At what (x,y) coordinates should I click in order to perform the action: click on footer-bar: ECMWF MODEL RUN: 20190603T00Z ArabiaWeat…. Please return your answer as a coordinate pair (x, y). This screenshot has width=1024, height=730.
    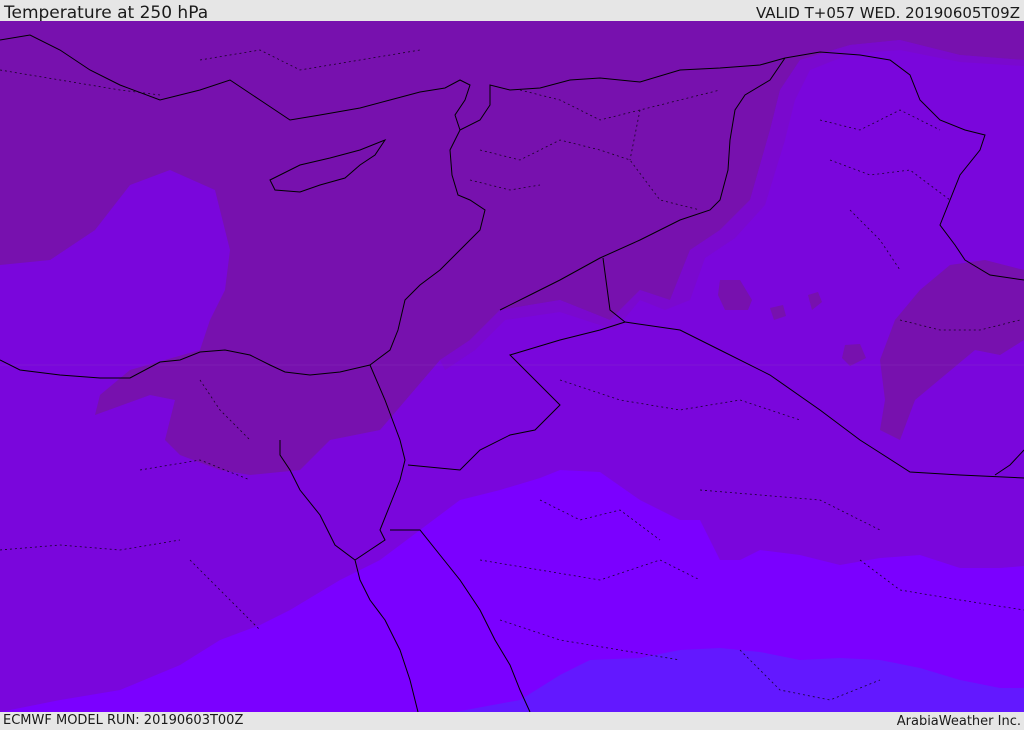
    Looking at the image, I should click on (512, 720).